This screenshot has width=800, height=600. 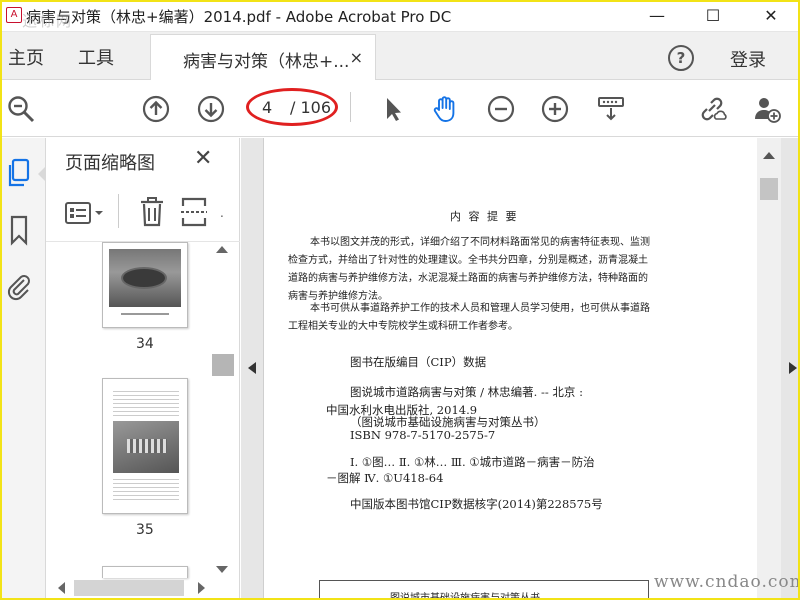 What do you see at coordinates (222, 249) in the screenshot?
I see `scroll-up-arrow` at bounding box center [222, 249].